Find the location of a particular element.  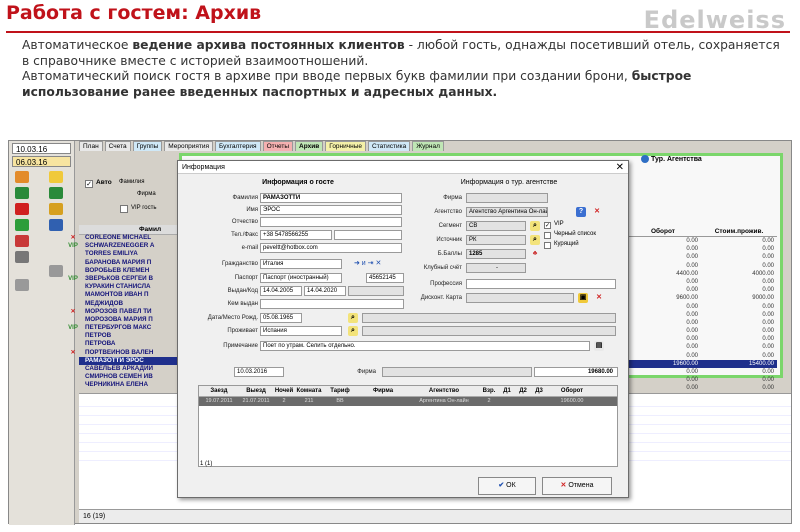

birth-date-field: 05.08.1965 is located at coordinates (281, 318).